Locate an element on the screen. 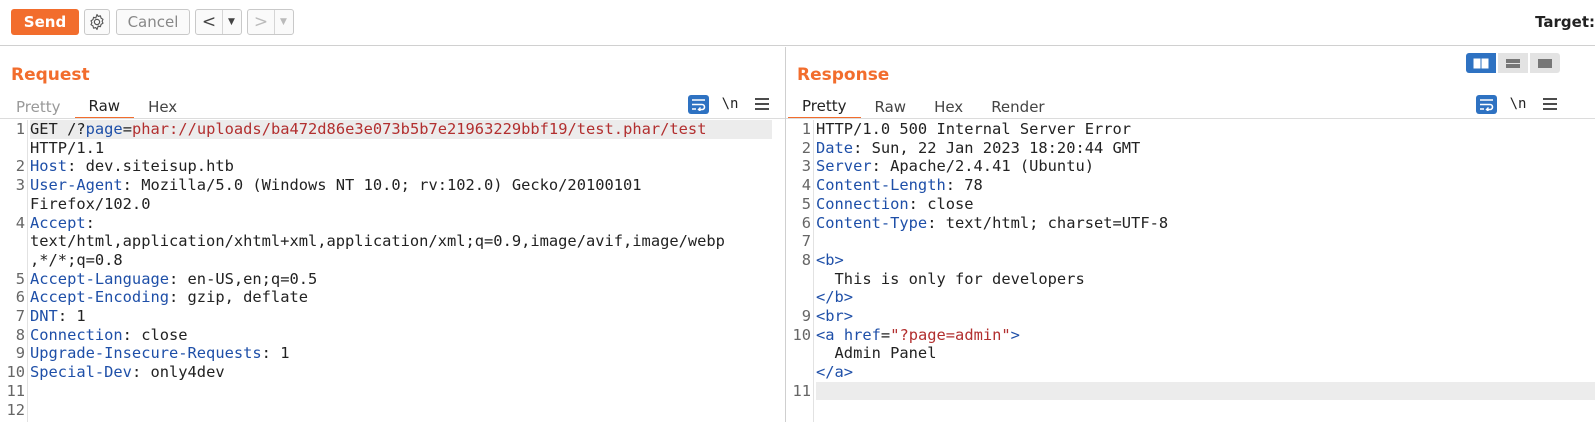  request-editor-tools: \n is located at coordinates (730, 104).